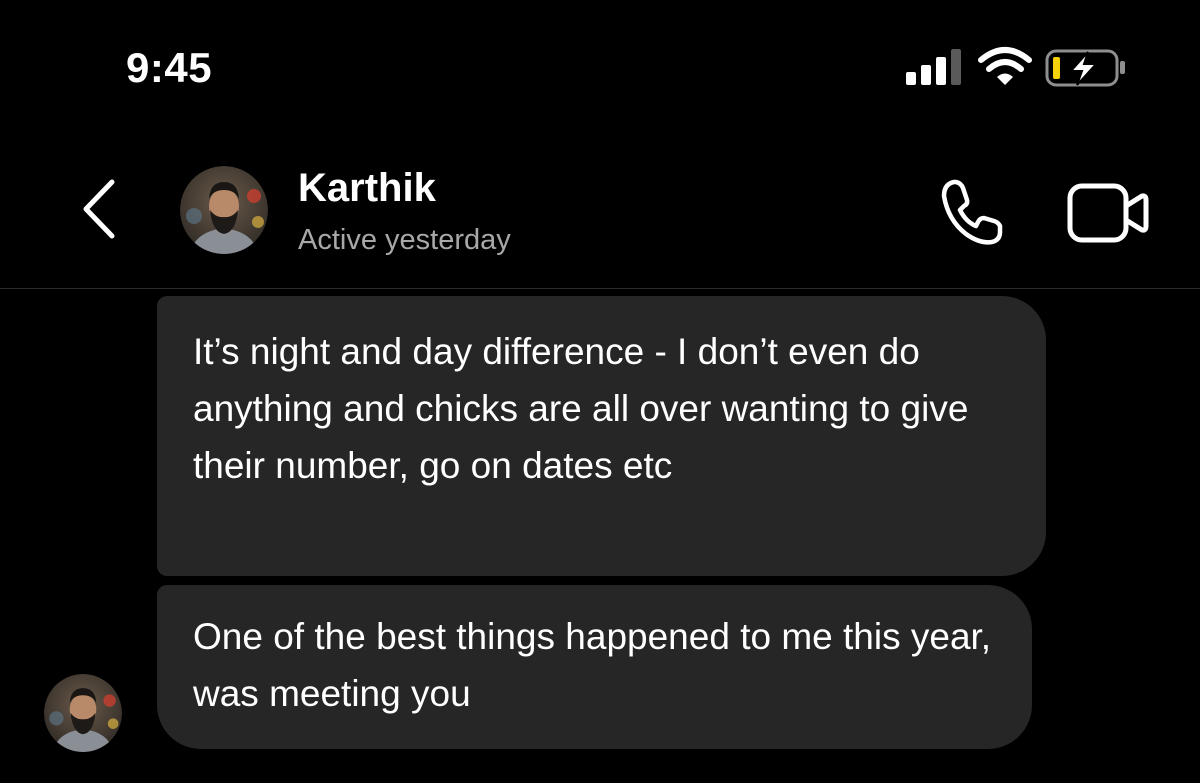 This screenshot has height=783, width=1200. What do you see at coordinates (404, 240) in the screenshot?
I see `contact-status: Active yesterday` at bounding box center [404, 240].